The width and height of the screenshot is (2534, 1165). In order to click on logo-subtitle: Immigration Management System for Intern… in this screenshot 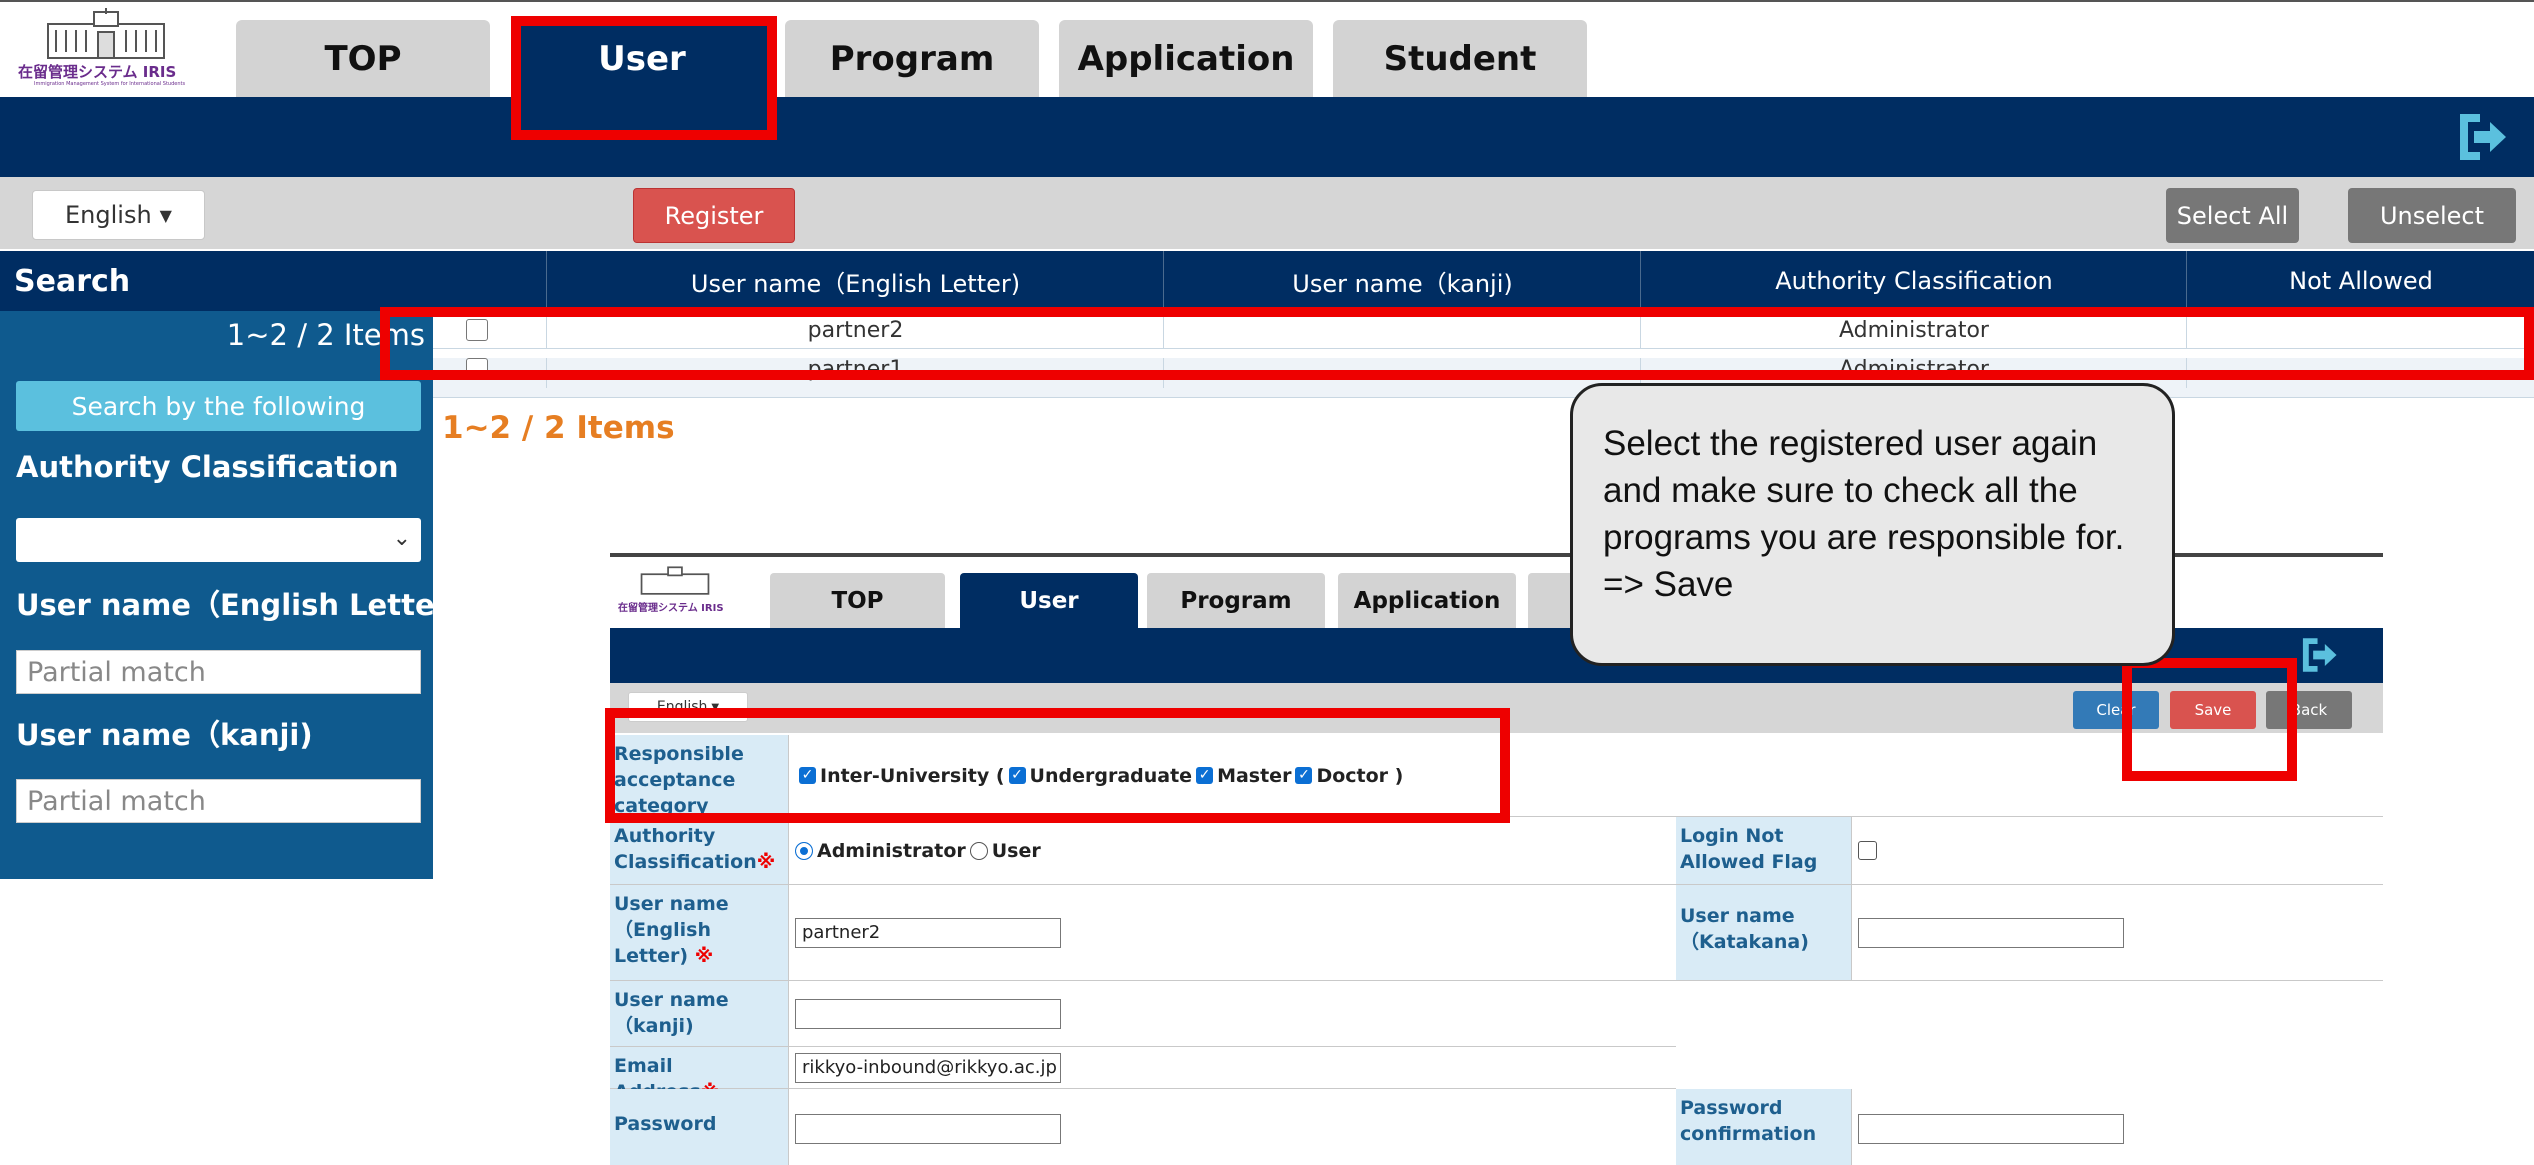, I will do `click(110, 84)`.